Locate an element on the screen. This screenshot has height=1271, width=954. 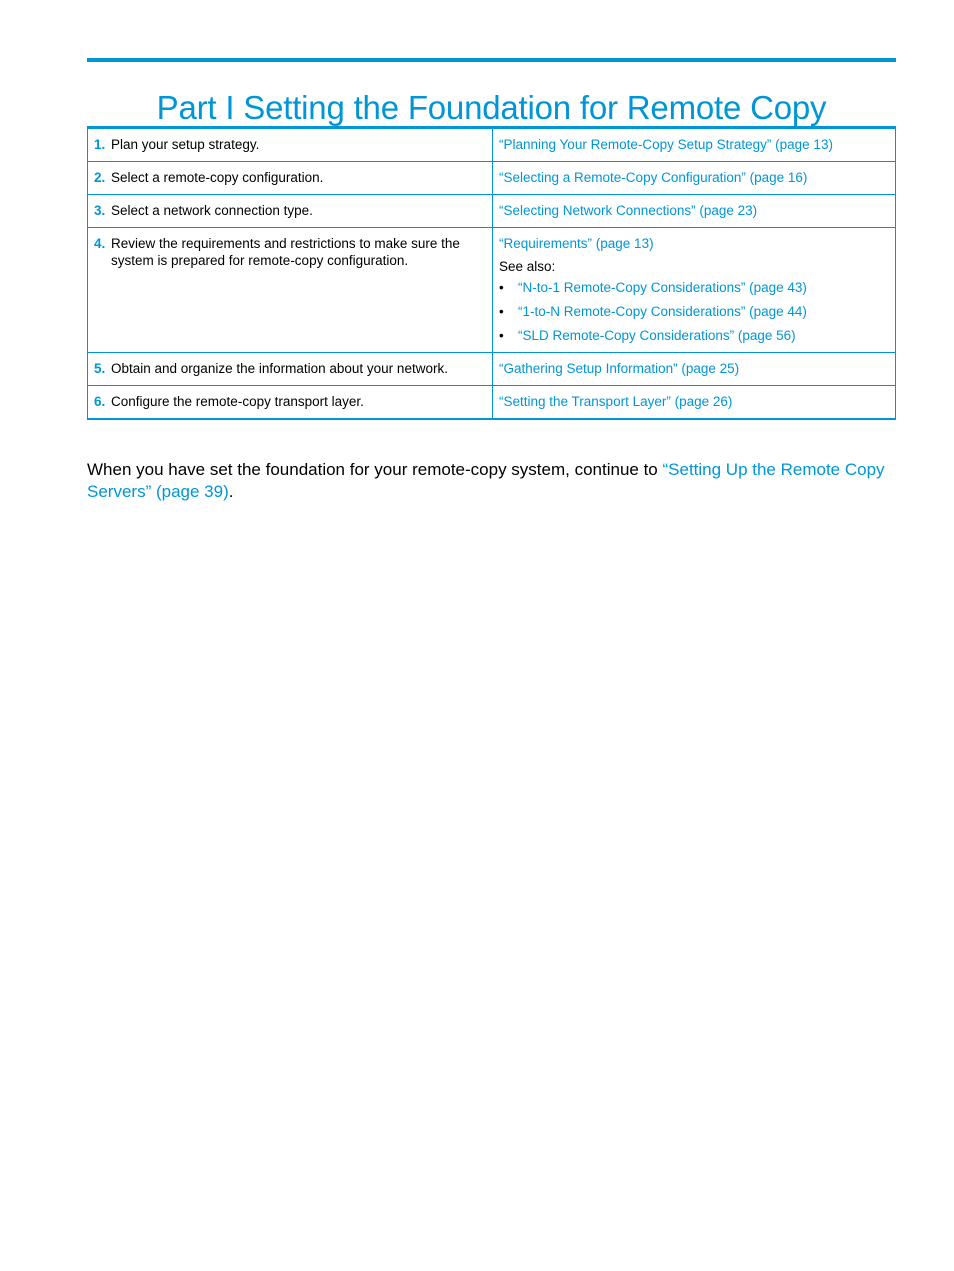
closing-end: . is located at coordinates (231, 491).